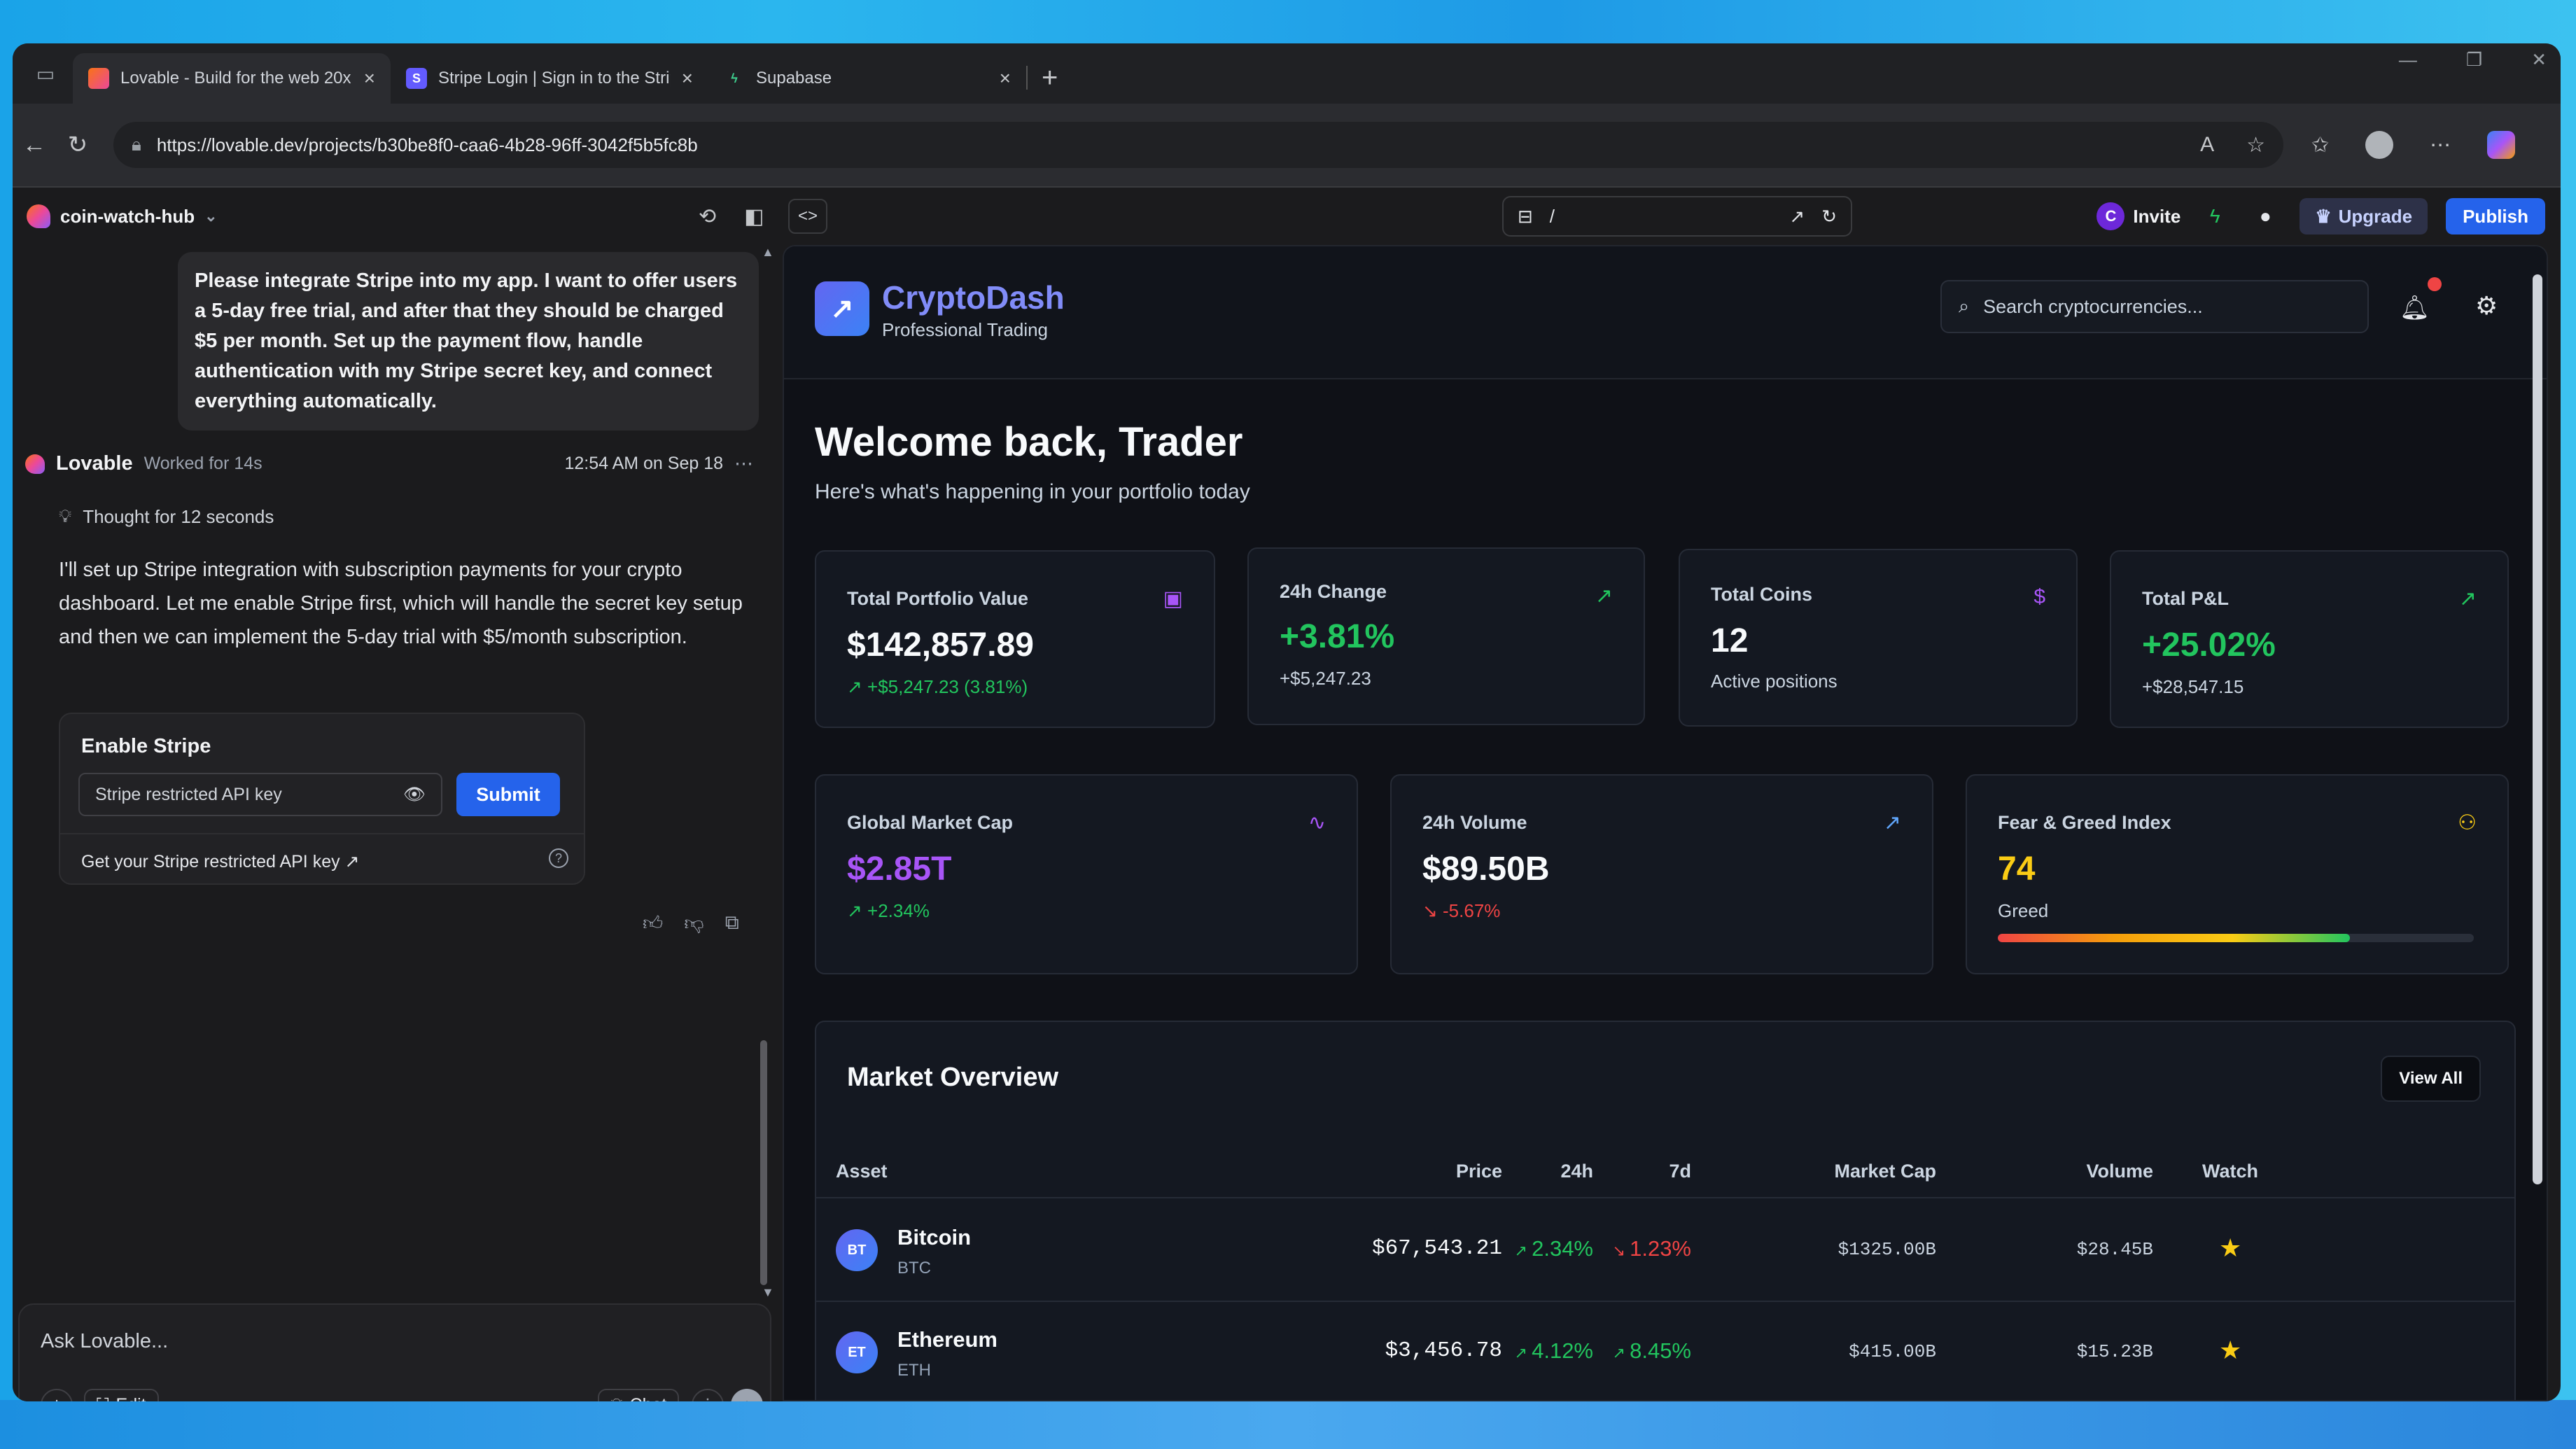  What do you see at coordinates (1050, 78) in the screenshot?
I see `new-tab-button: +` at bounding box center [1050, 78].